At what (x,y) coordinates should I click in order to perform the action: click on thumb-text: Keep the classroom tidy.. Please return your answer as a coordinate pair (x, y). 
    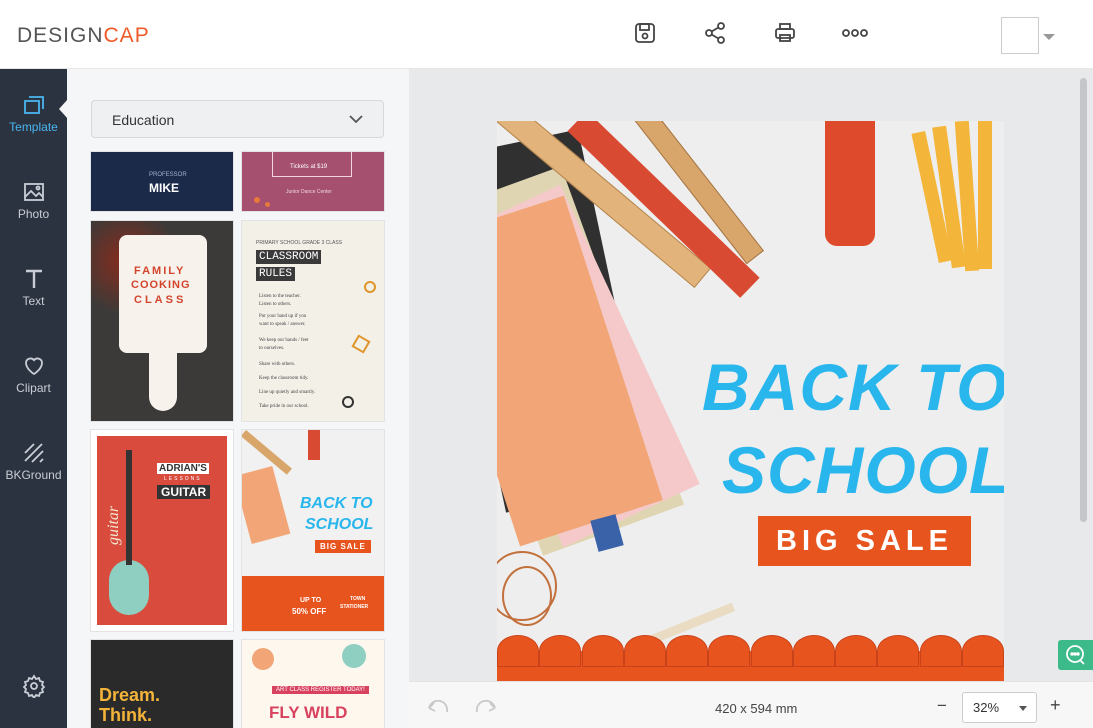
    Looking at the image, I should click on (284, 378).